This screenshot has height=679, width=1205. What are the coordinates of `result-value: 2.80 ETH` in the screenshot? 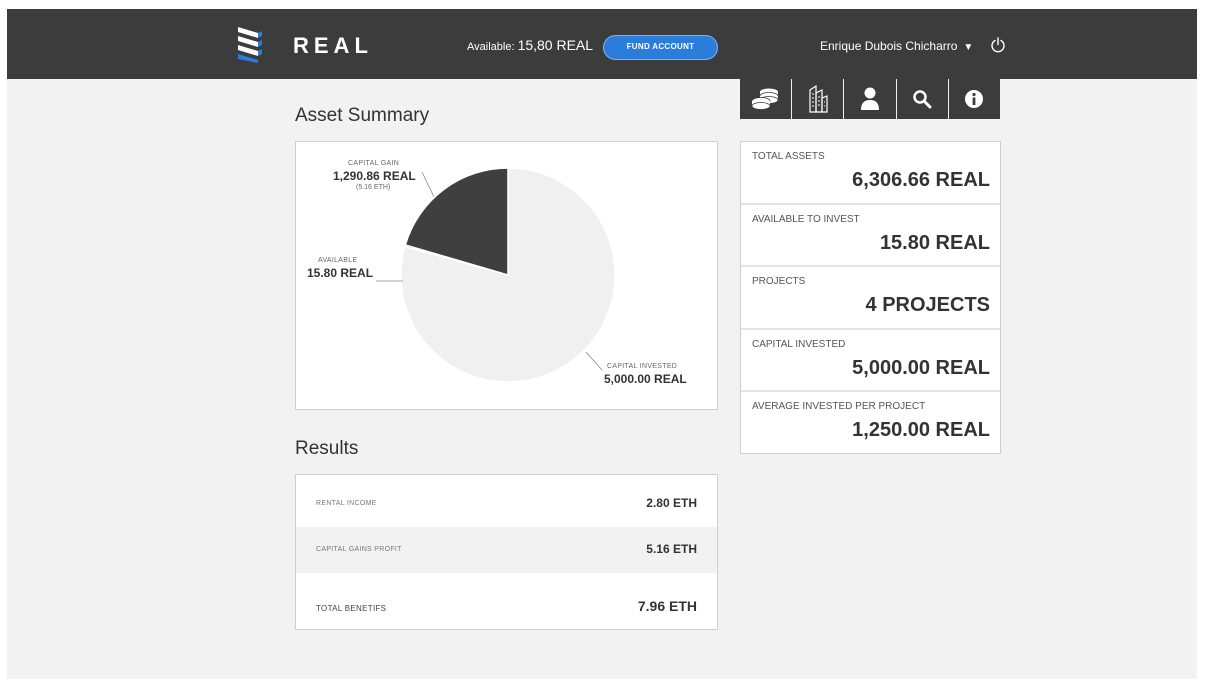 It's located at (671, 503).